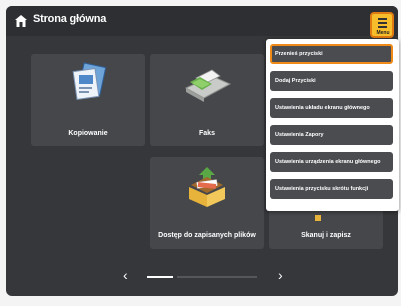  I want to click on home-icon, so click(21, 21).